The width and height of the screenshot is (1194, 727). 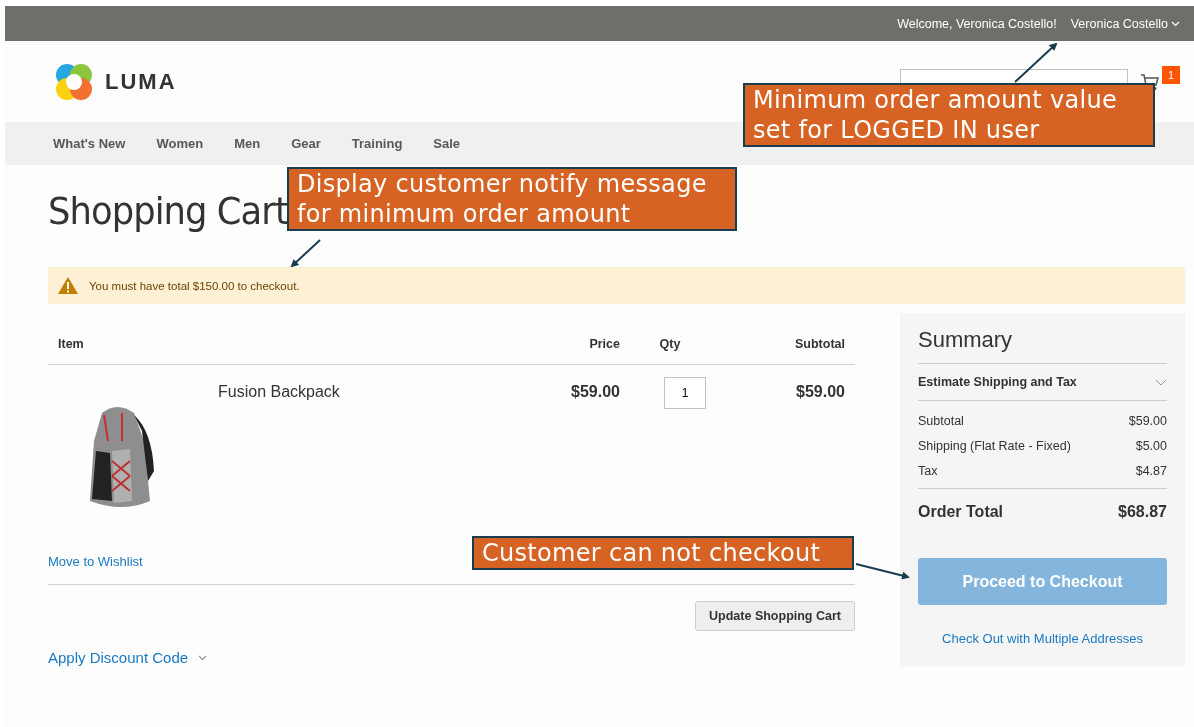 I want to click on nav-link: Gear, so click(x=306, y=143).